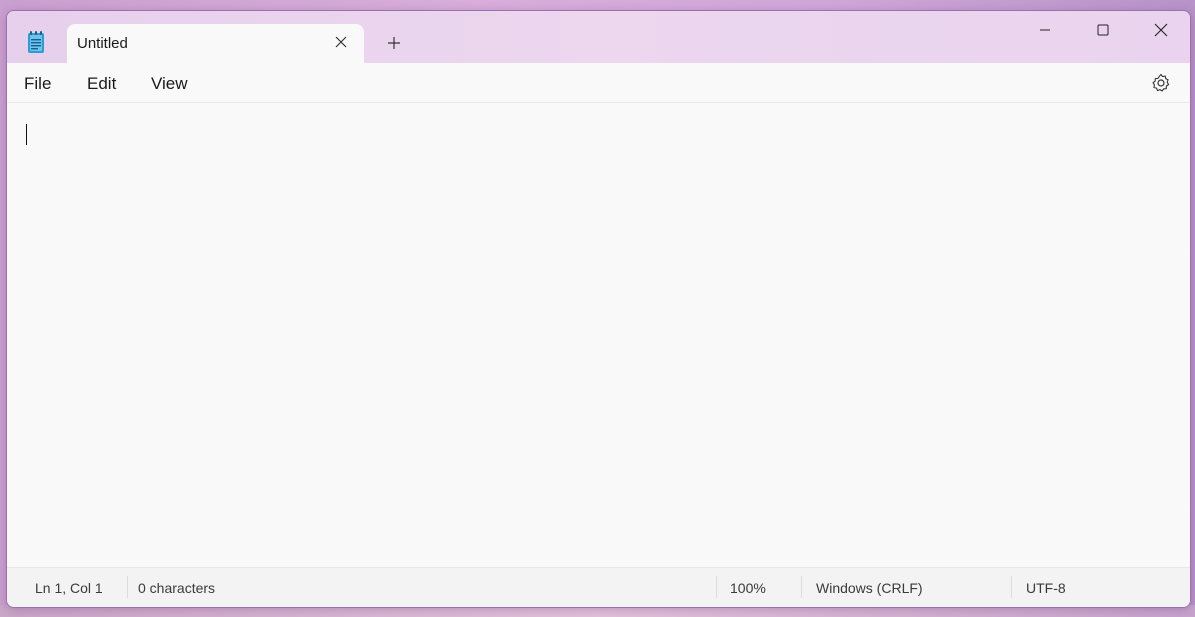 The image size is (1195, 617). I want to click on window-controls, so click(1103, 30).